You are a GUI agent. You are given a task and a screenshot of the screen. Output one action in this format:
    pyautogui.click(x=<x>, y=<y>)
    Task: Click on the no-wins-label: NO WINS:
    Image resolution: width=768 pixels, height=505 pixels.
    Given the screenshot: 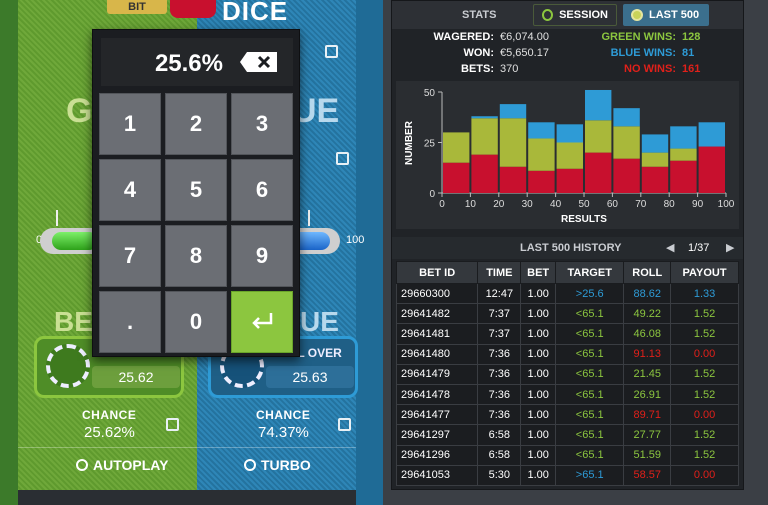 What is the action you would take?
    pyautogui.click(x=650, y=69)
    